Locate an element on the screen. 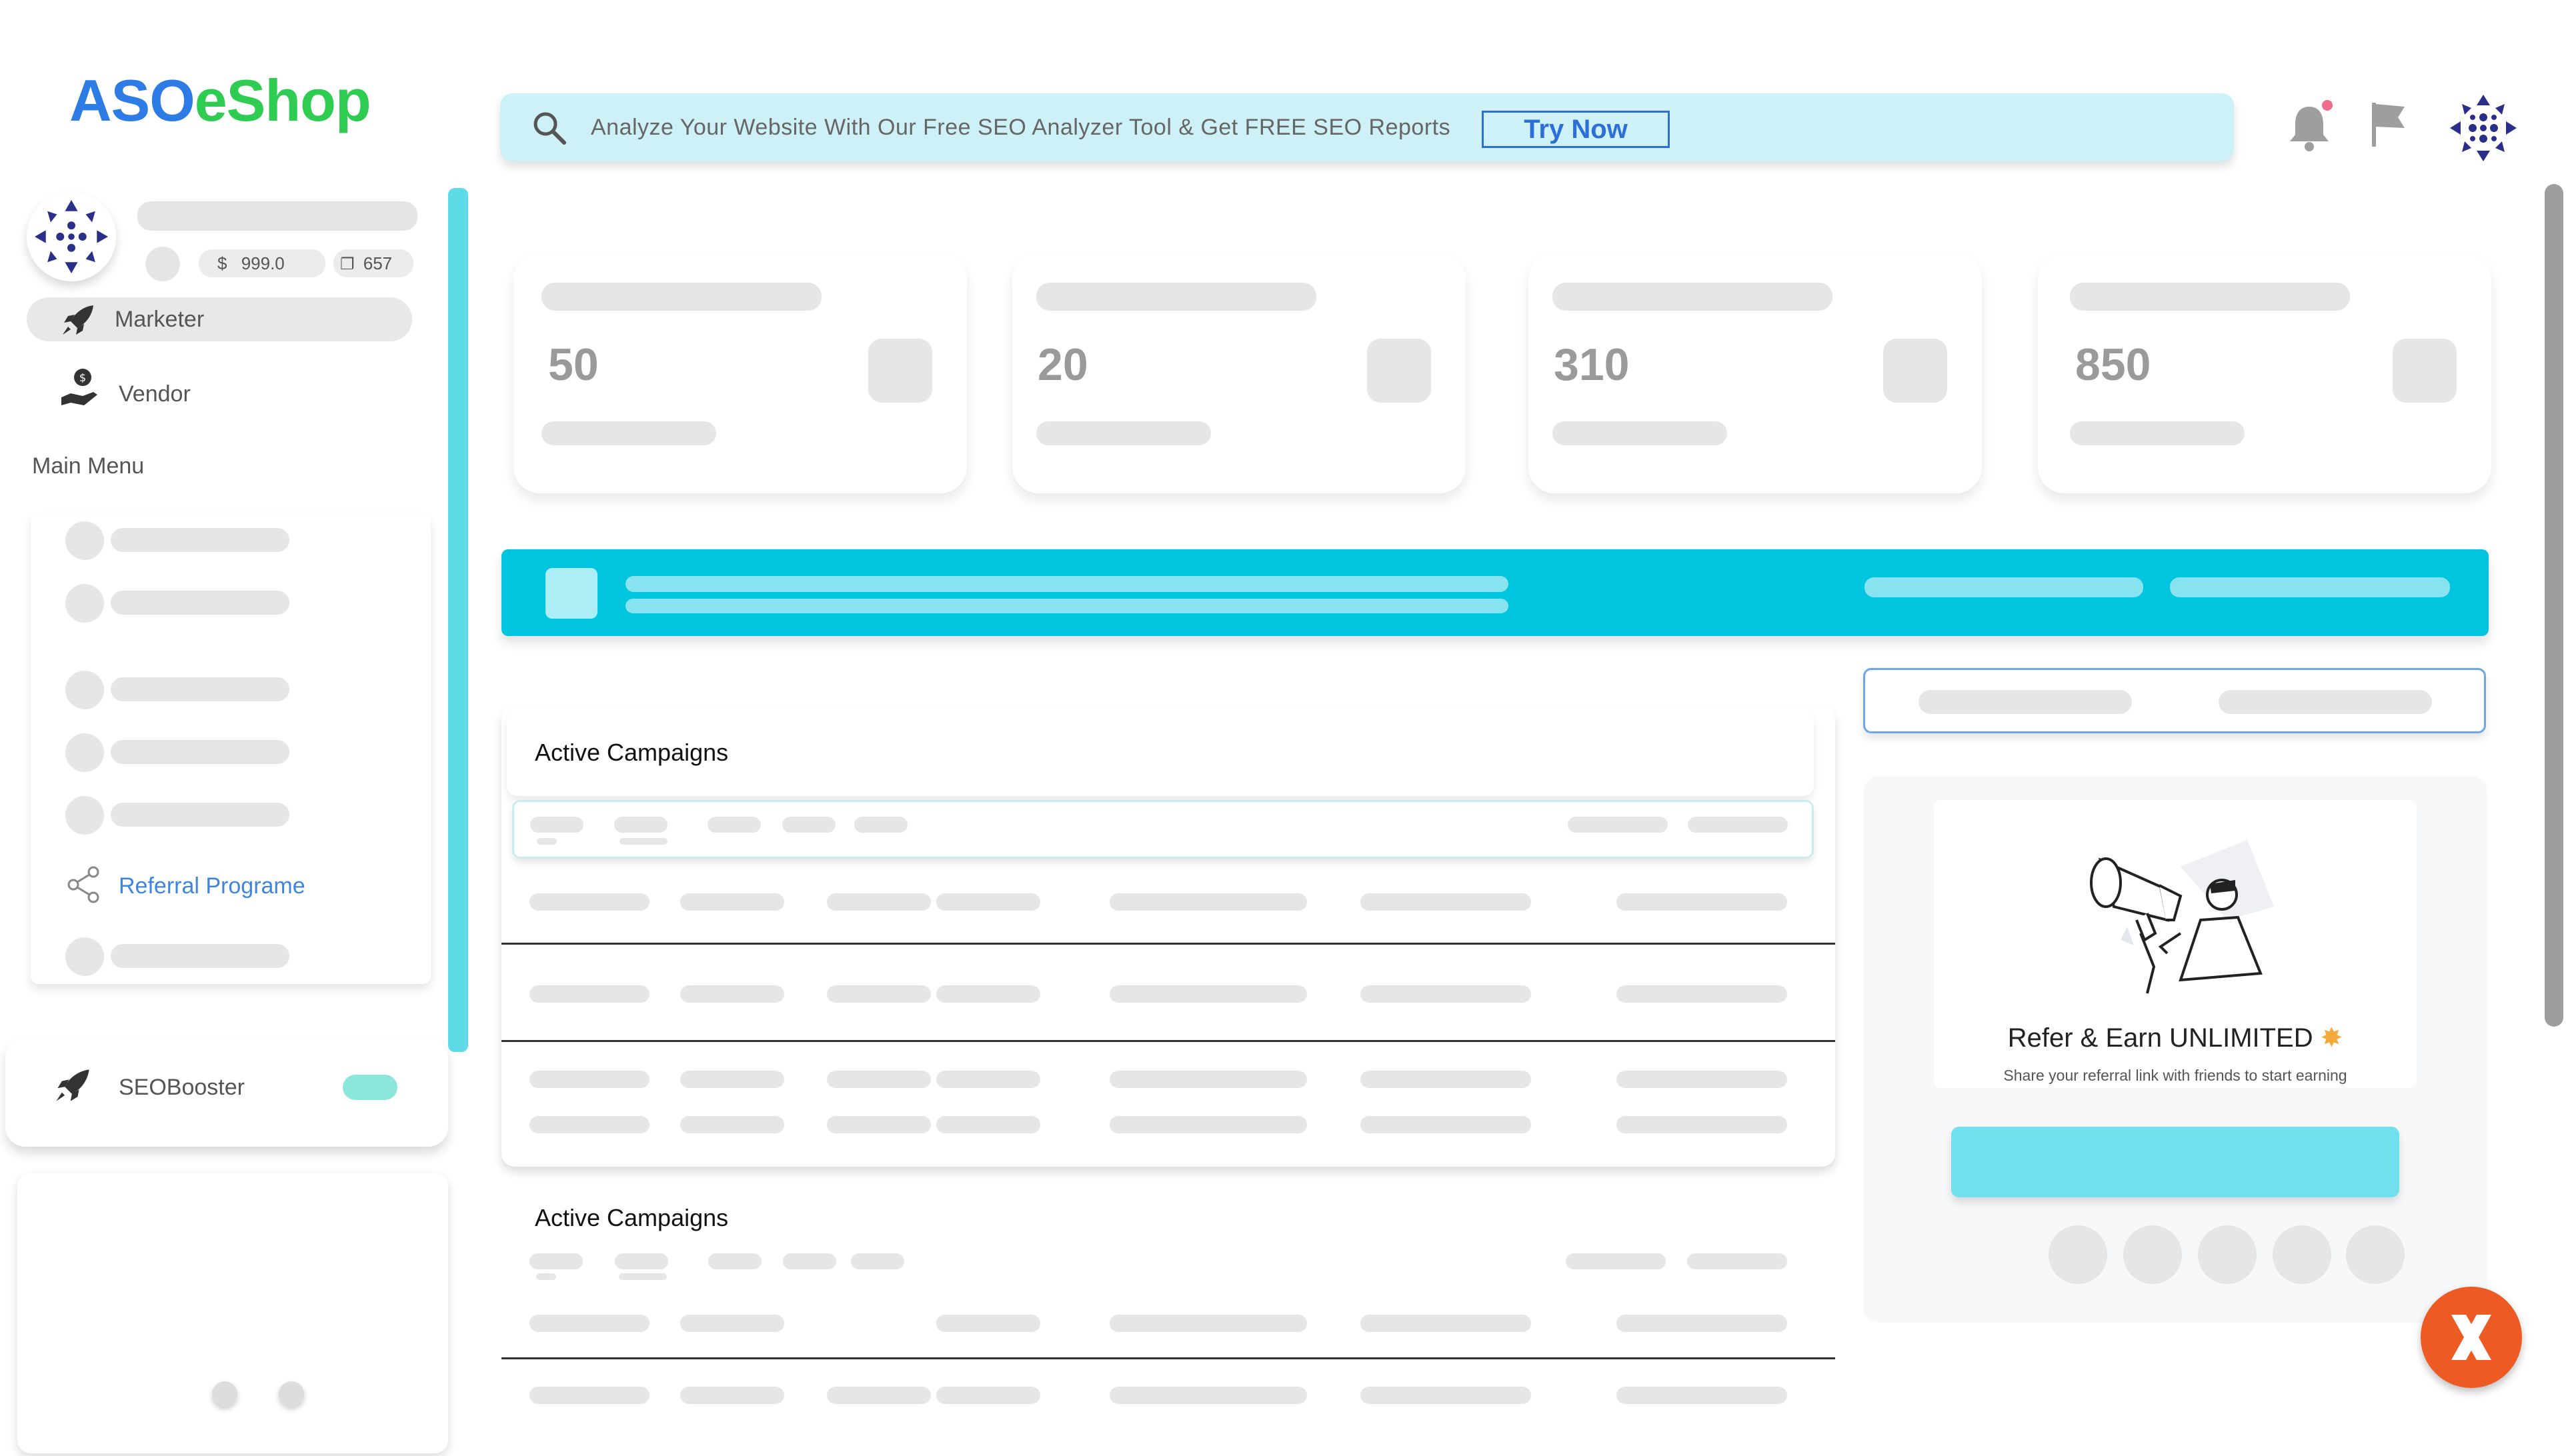 The height and width of the screenshot is (1456, 2566). stat-value: 850 is located at coordinates (2113, 364).